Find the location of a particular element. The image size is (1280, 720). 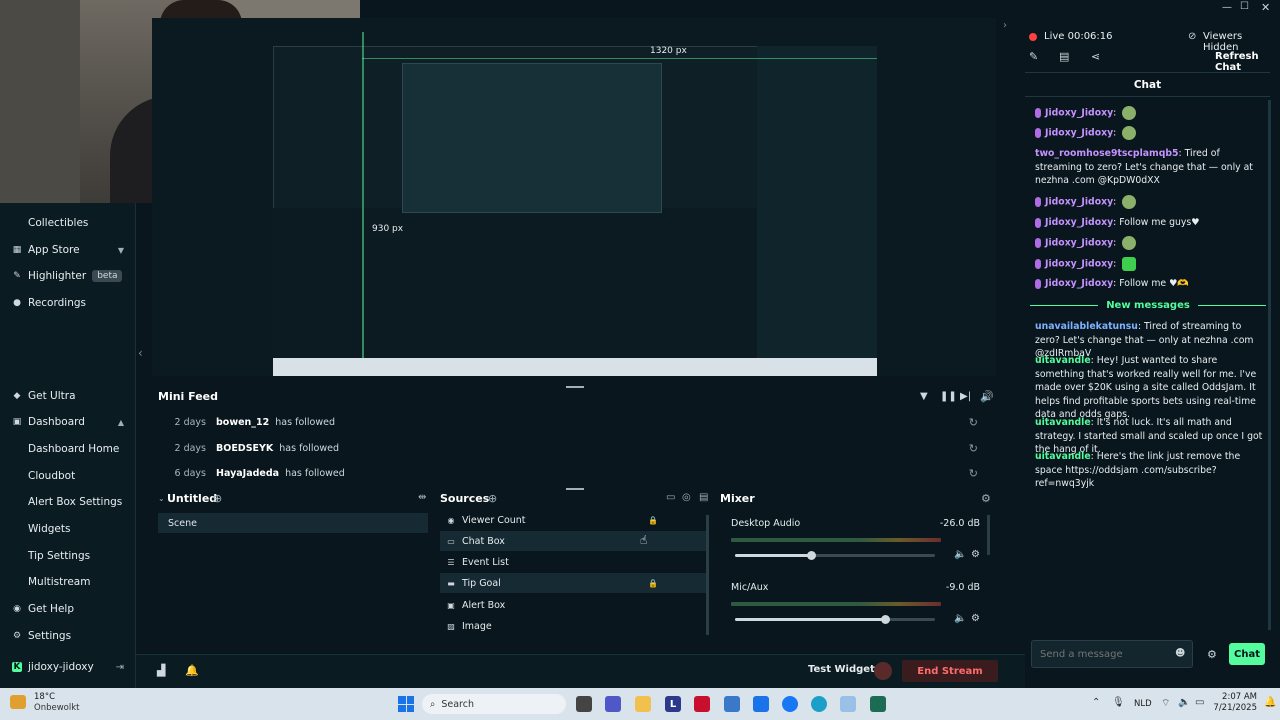

chat-scrollbar is located at coordinates (1269, 365).